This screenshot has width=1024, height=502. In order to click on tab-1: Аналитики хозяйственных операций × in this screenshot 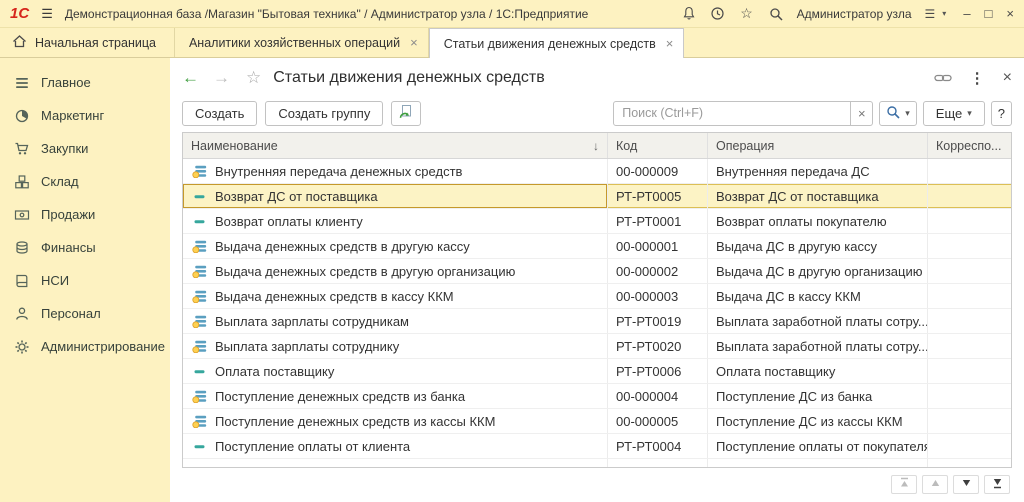, I will do `click(302, 42)`.